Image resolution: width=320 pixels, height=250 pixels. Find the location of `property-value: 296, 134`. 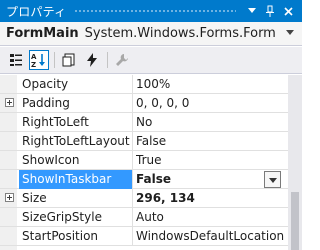

property-value: 296, 134 is located at coordinates (211, 198).